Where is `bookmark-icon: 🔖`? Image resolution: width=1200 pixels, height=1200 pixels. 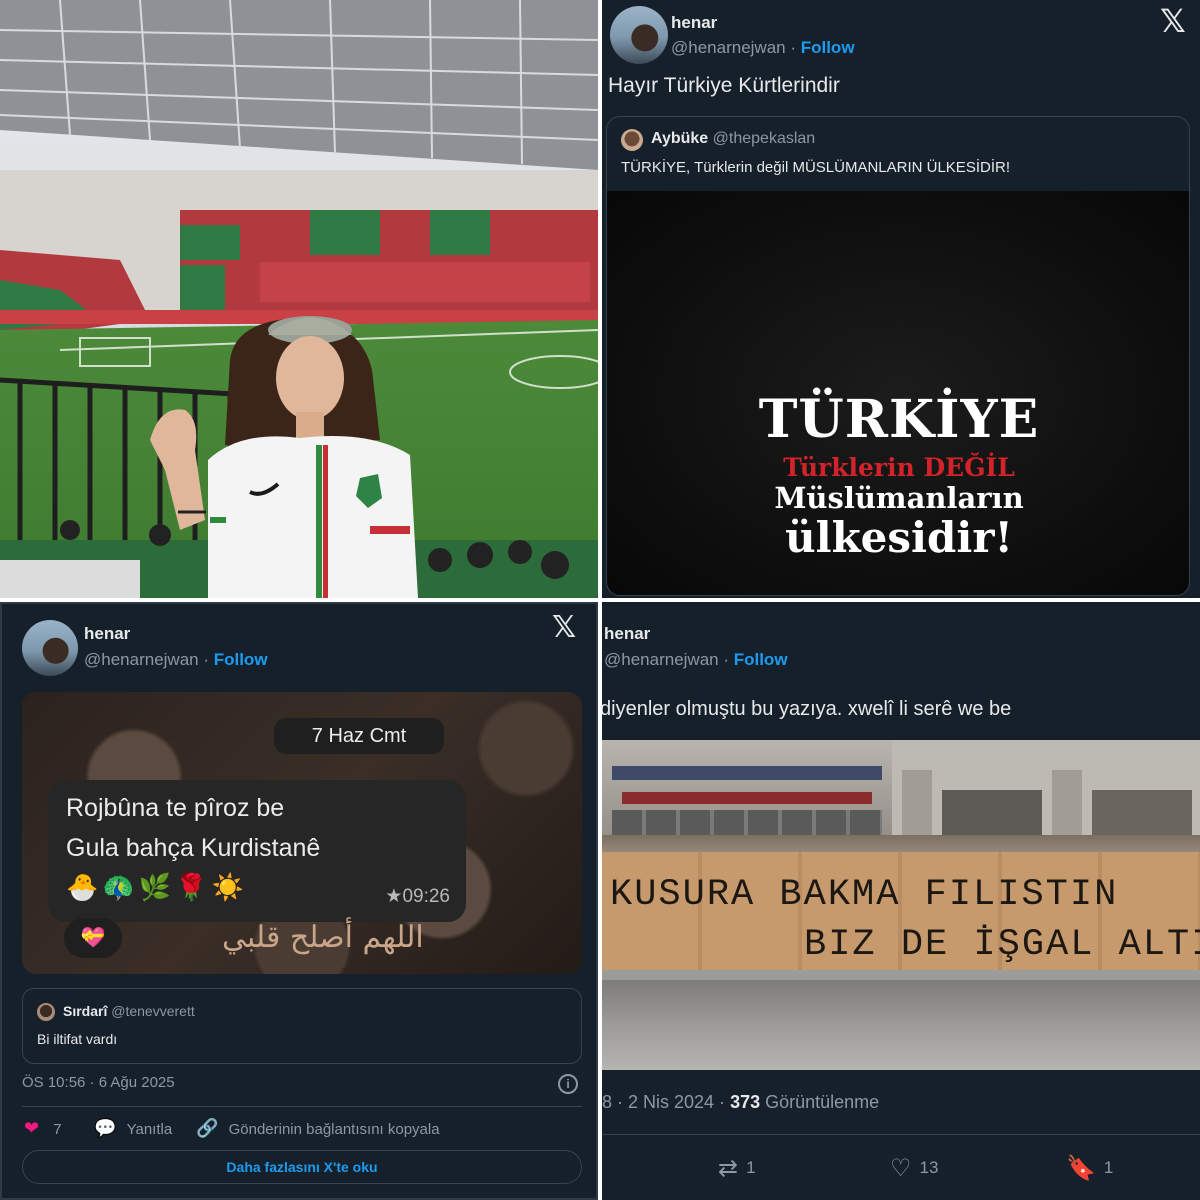 bookmark-icon: 🔖 is located at coordinates (1081, 1168).